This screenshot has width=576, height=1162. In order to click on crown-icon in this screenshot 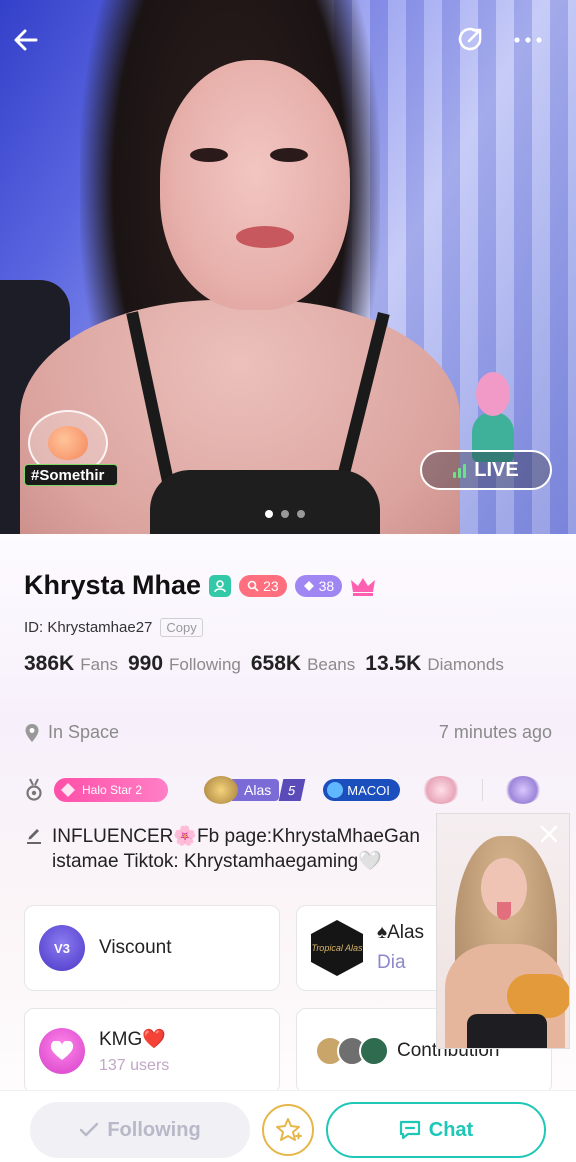, I will do `click(363, 586)`.